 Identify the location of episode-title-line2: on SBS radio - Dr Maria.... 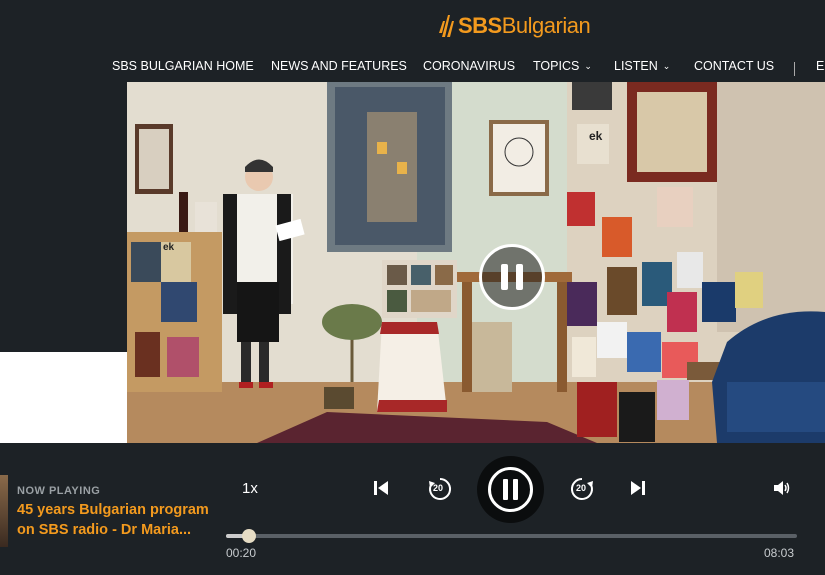
(104, 530).